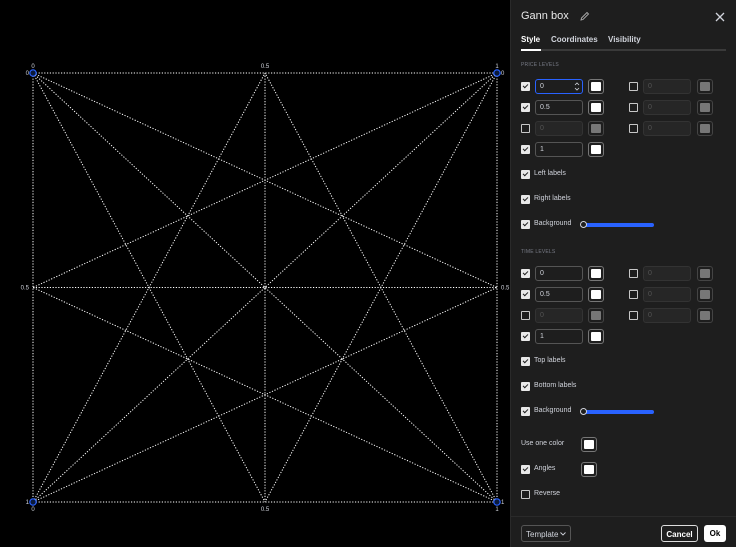 The width and height of the screenshot is (736, 547). Describe the element at coordinates (596, 107) in the screenshot. I see `price-level-2-color` at that location.